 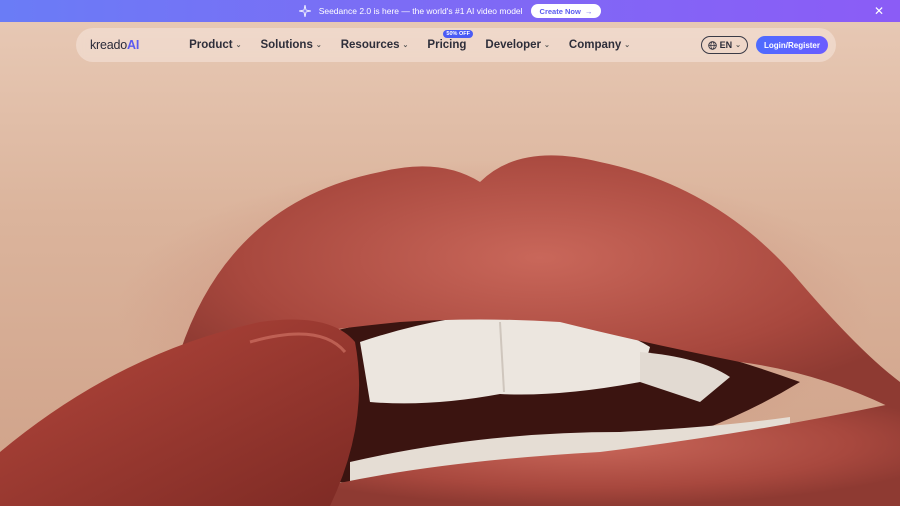 What do you see at coordinates (791, 45) in the screenshot?
I see `login-register-button: Login/Register` at bounding box center [791, 45].